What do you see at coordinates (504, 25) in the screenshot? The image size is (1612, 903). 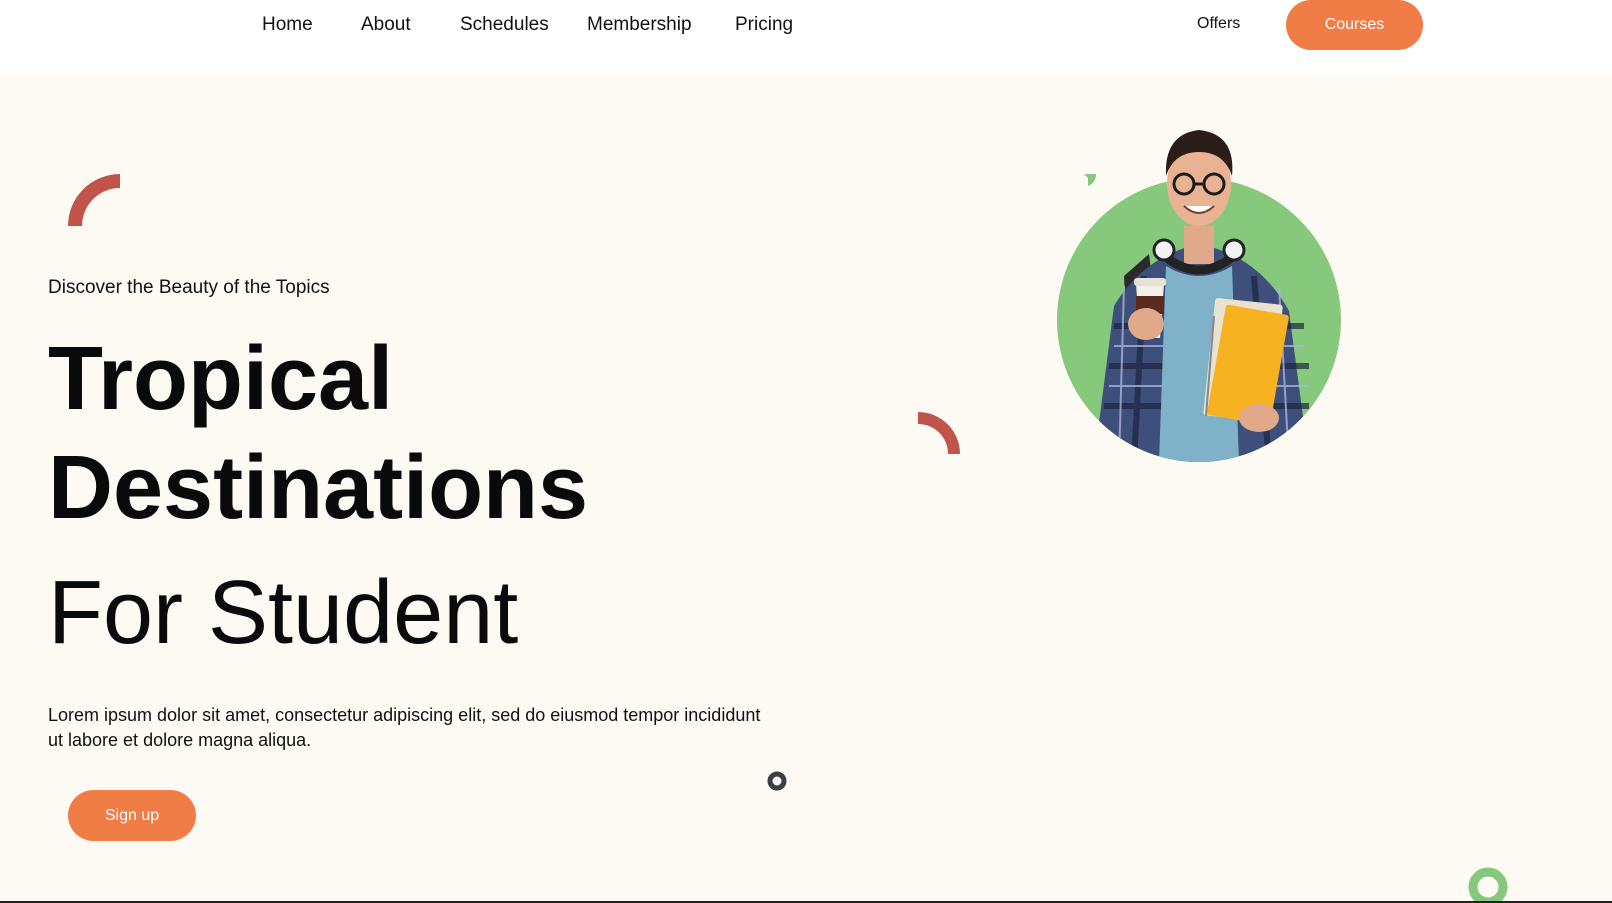 I see `nav-schedules-link: Schedules` at bounding box center [504, 25].